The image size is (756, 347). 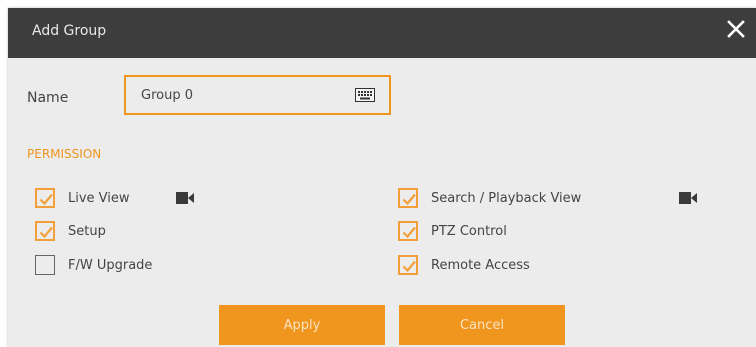 I want to click on permission-remote-access: Remote Access, so click(x=464, y=265).